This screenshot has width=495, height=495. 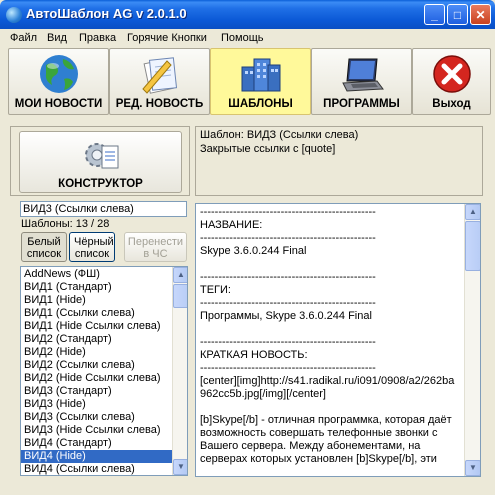 What do you see at coordinates (97, 326) in the screenshot?
I see `list-item: ВИД1 (Hide Ссылки слева)` at bounding box center [97, 326].